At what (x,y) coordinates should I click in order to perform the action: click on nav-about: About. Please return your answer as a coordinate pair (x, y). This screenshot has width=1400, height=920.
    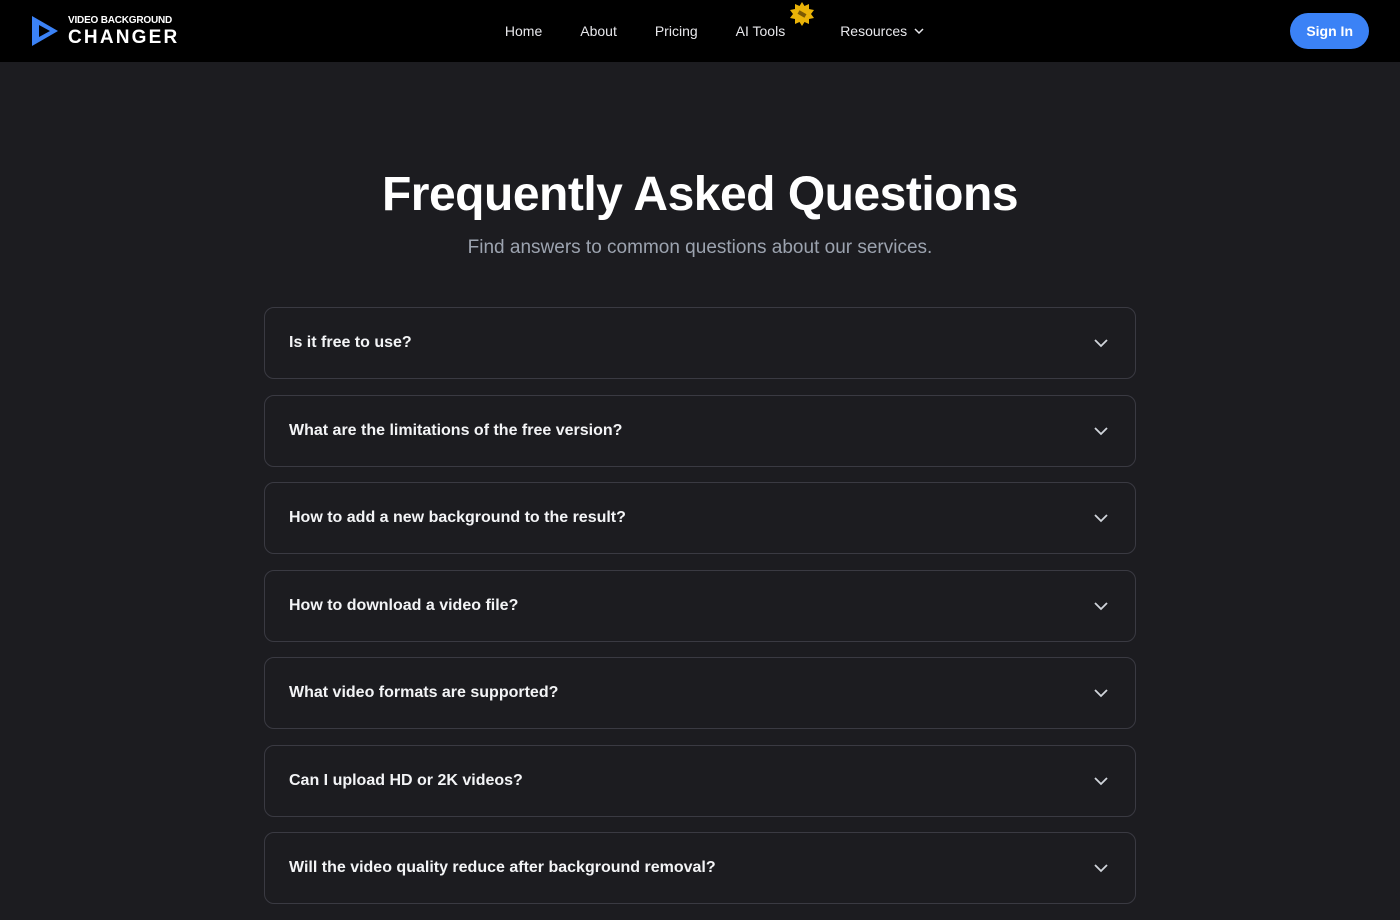
    Looking at the image, I should click on (598, 31).